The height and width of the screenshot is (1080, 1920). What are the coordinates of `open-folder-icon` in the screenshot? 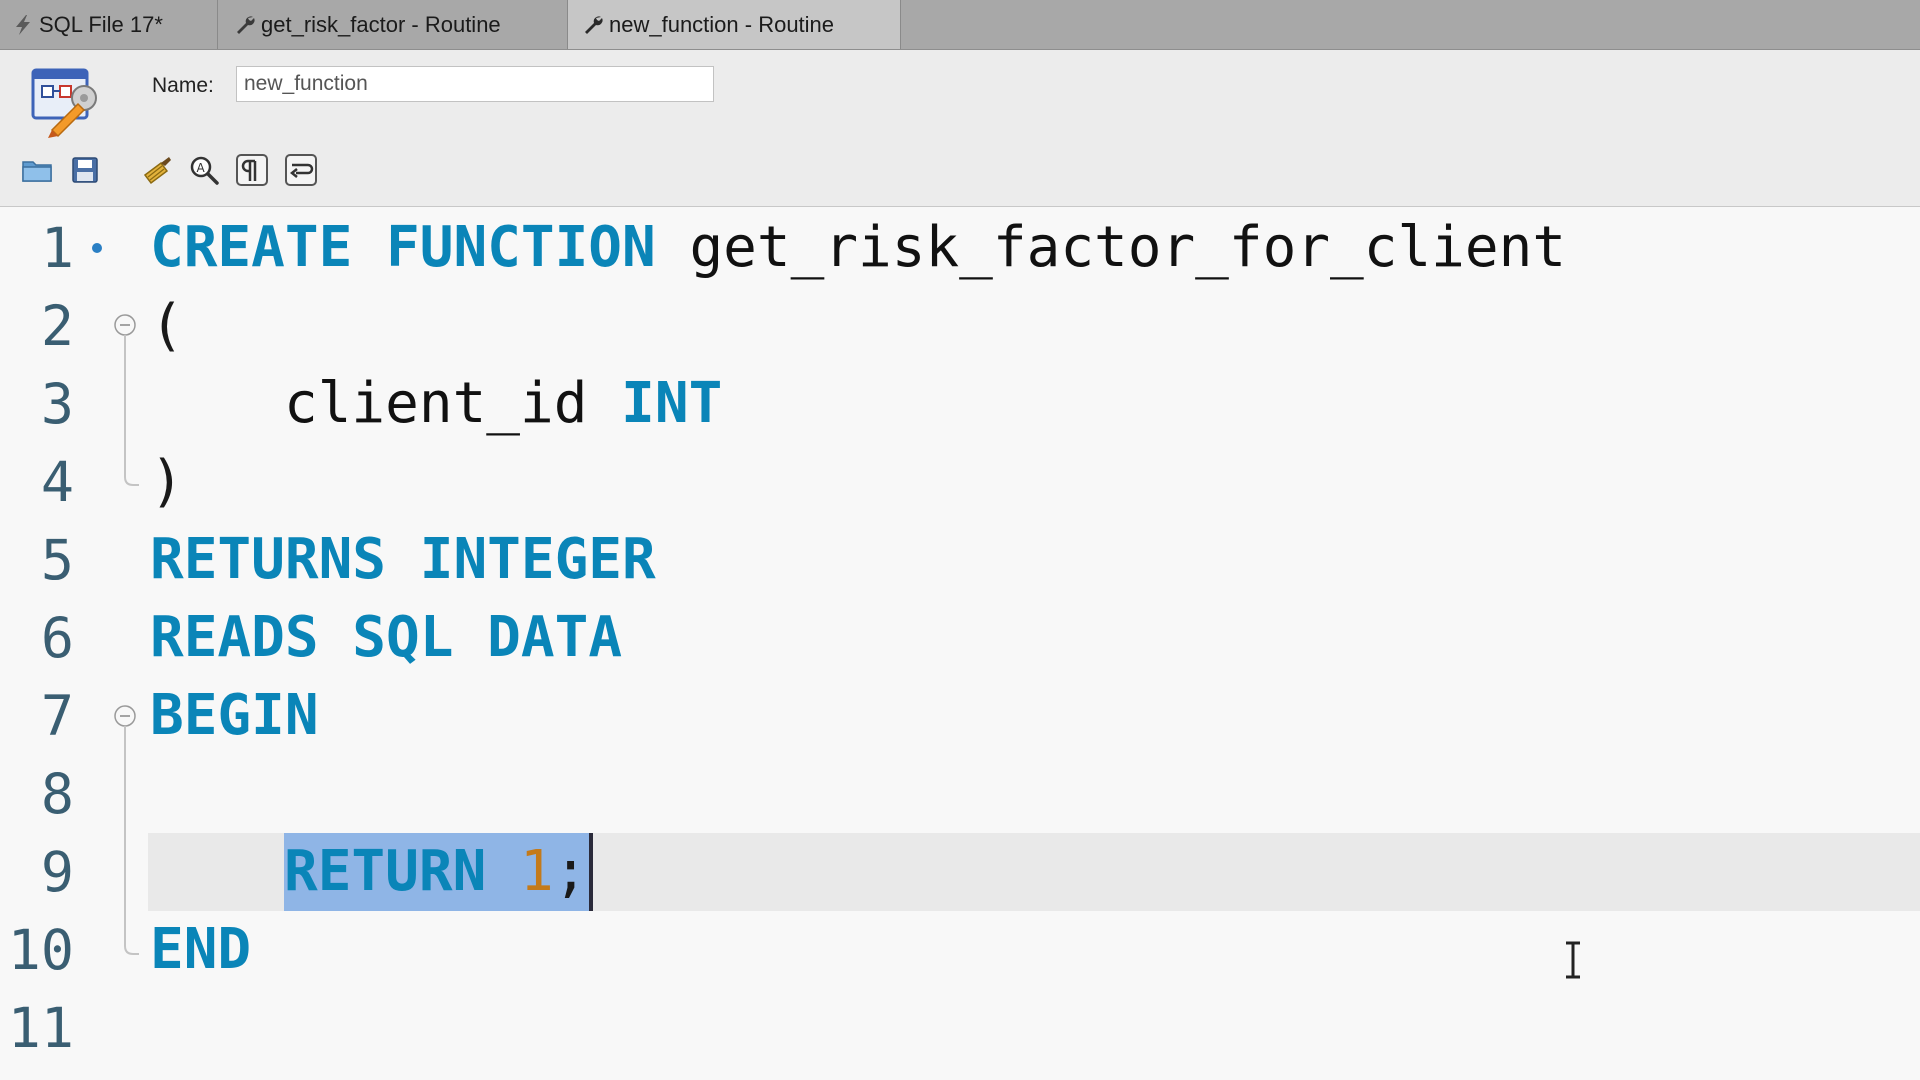 It's located at (37, 171).